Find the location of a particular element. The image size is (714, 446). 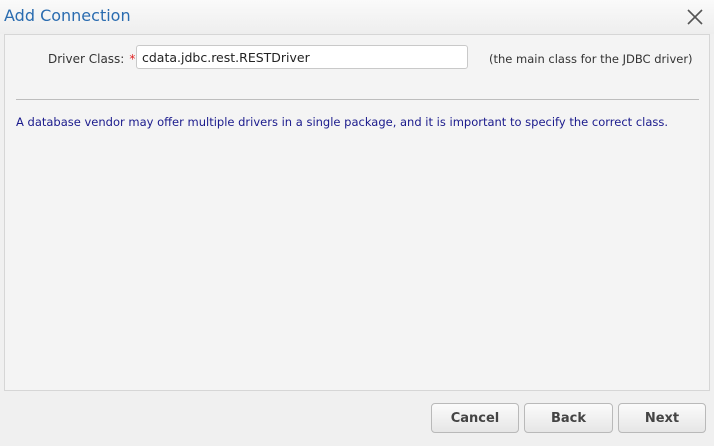

content-divider is located at coordinates (357, 99).